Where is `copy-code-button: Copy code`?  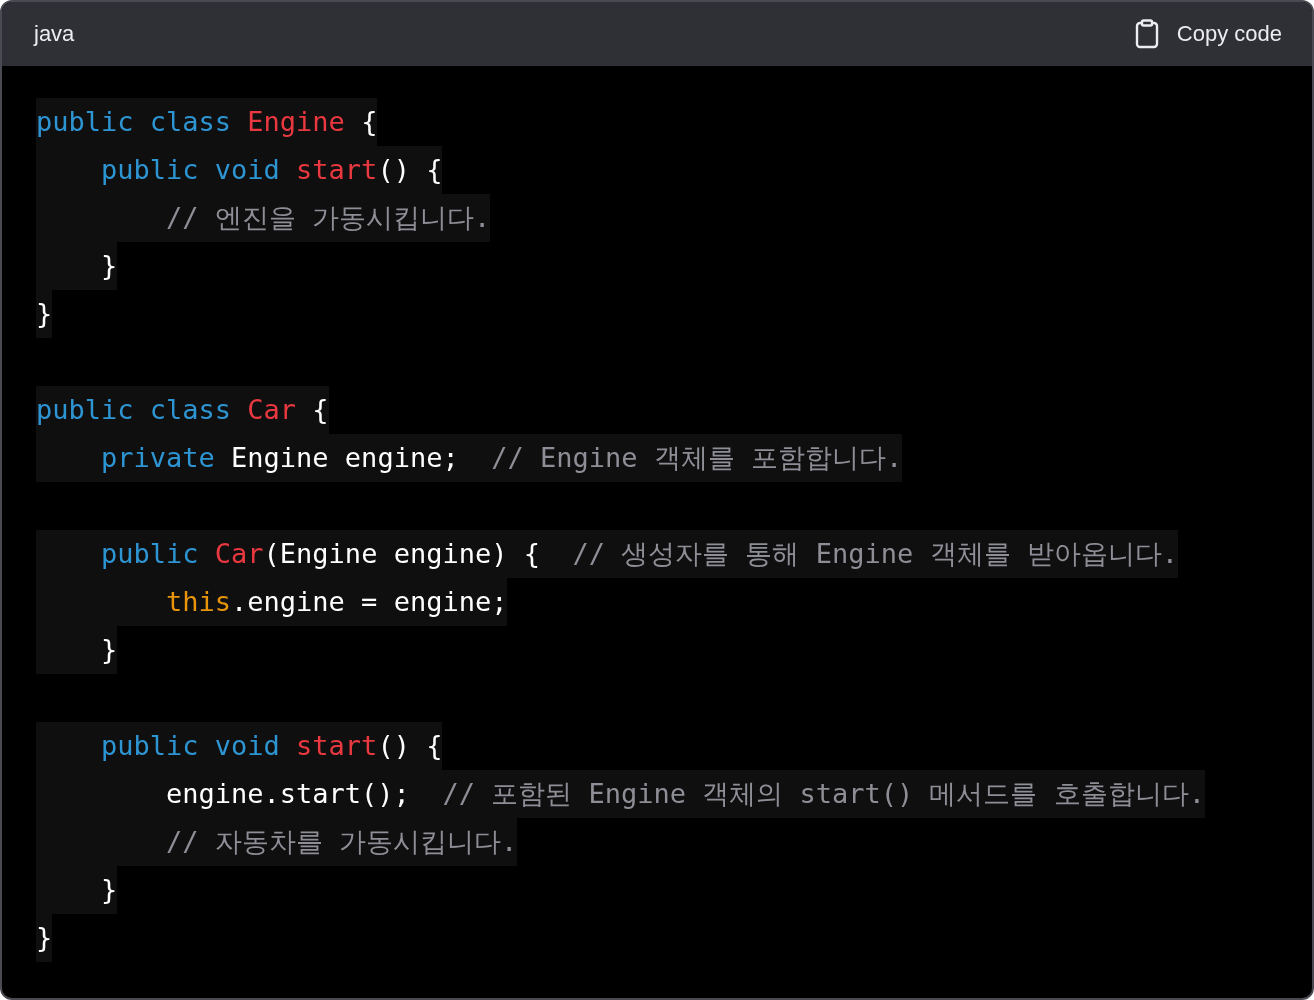
copy-code-button: Copy code is located at coordinates (1208, 34).